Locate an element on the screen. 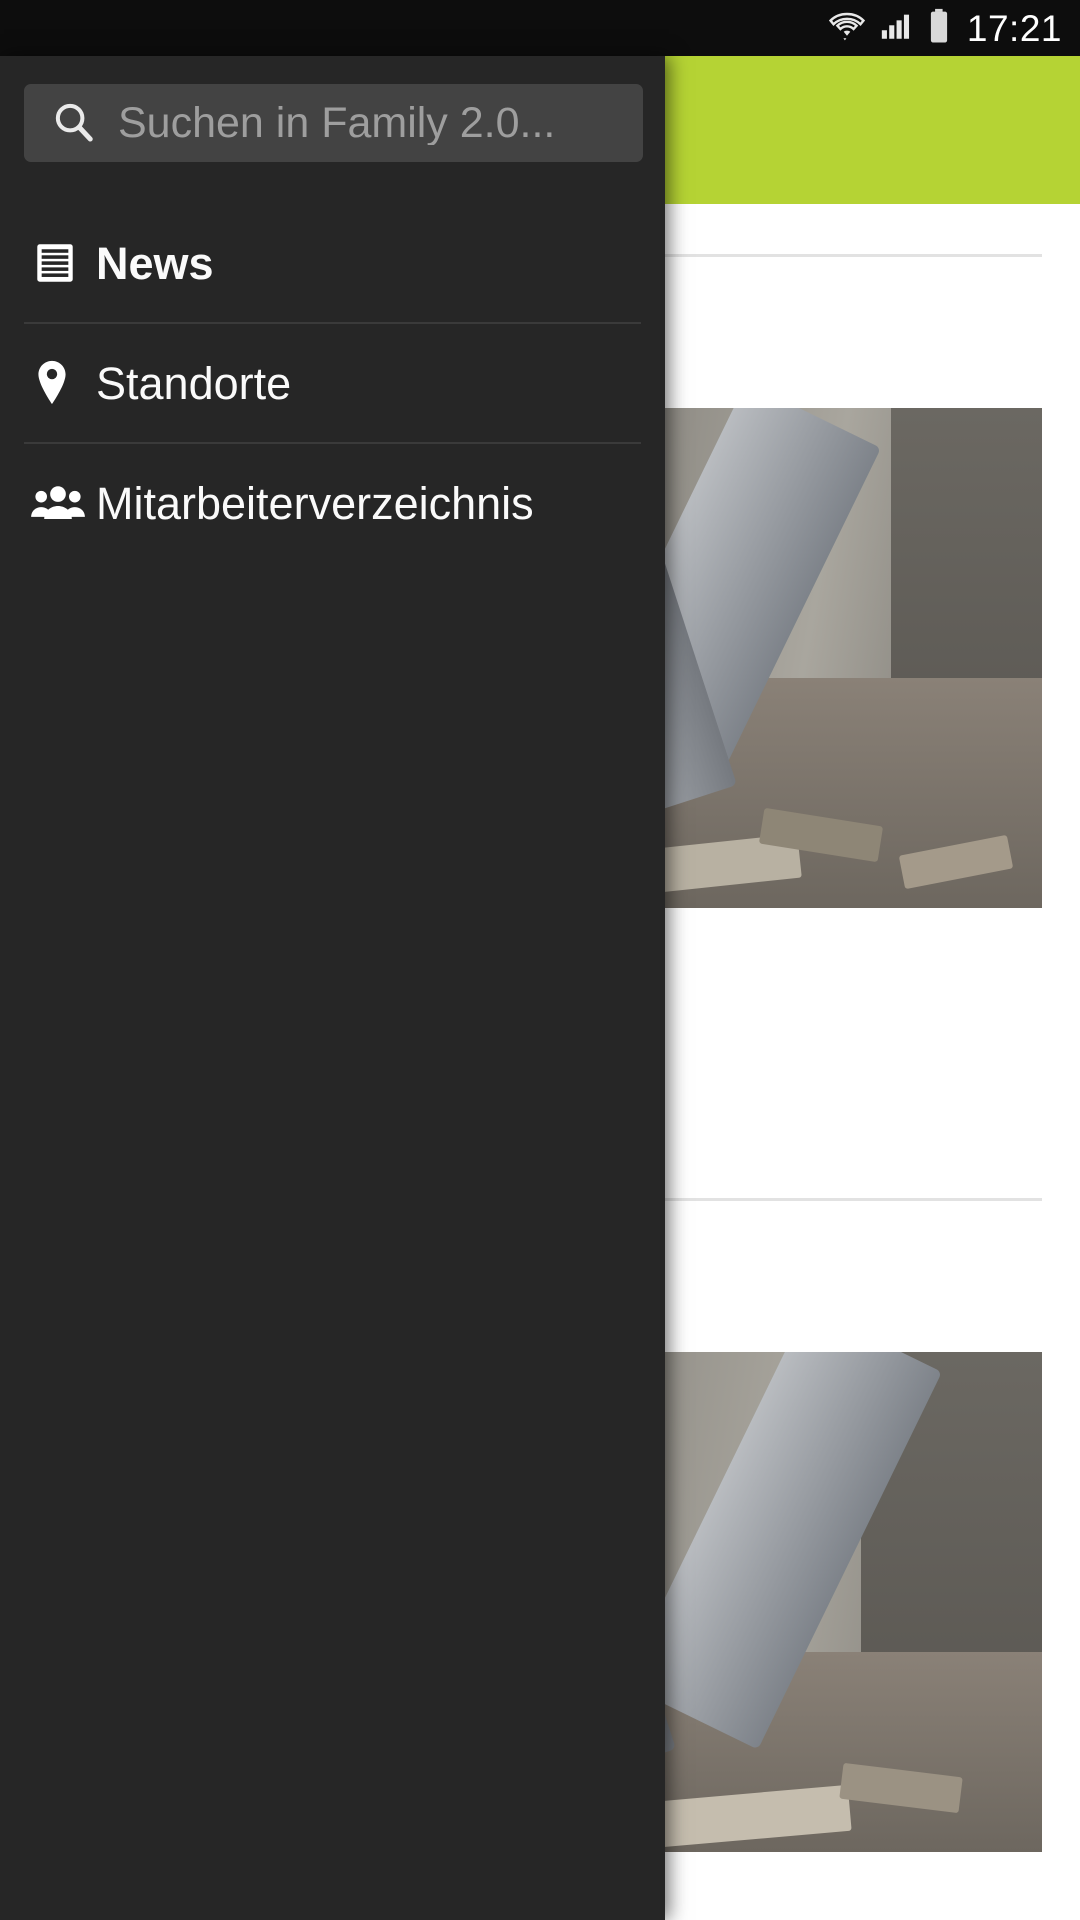  wifi-icon is located at coordinates (847, 28).